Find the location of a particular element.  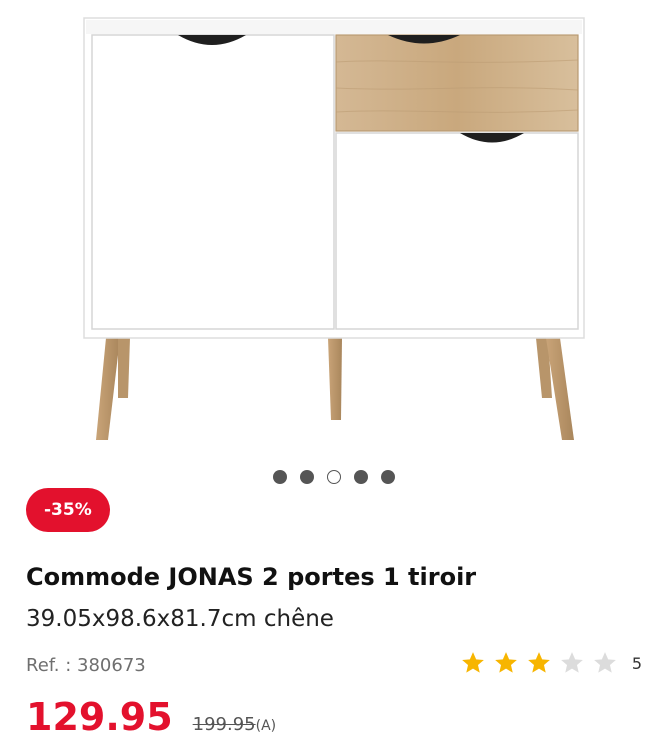

old-price: 199.95 is located at coordinates (224, 724).